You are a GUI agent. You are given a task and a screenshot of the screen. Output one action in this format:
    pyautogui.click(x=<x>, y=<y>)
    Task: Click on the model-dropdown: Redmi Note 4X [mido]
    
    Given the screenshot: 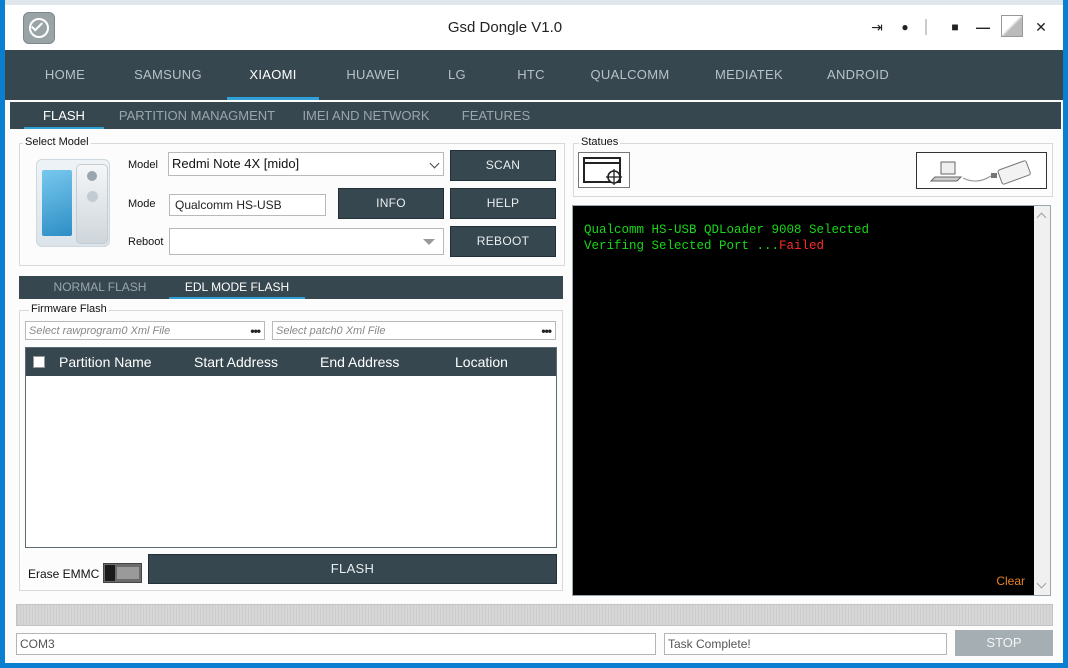 What is the action you would take?
    pyautogui.click(x=306, y=164)
    